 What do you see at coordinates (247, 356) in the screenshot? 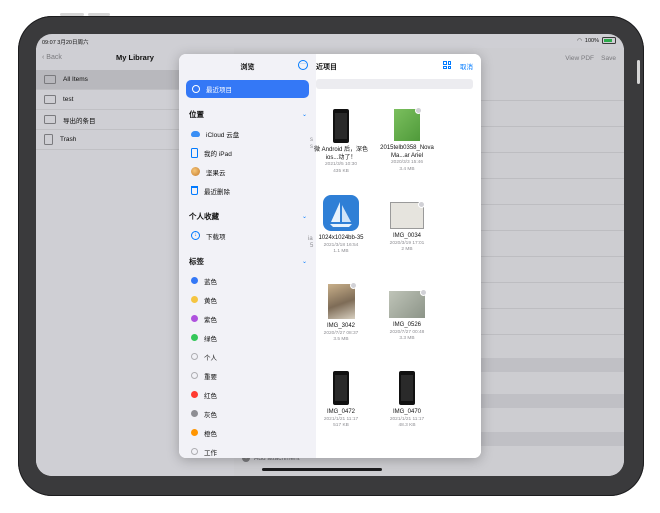
I see `tag-personal: 个人` at bounding box center [247, 356].